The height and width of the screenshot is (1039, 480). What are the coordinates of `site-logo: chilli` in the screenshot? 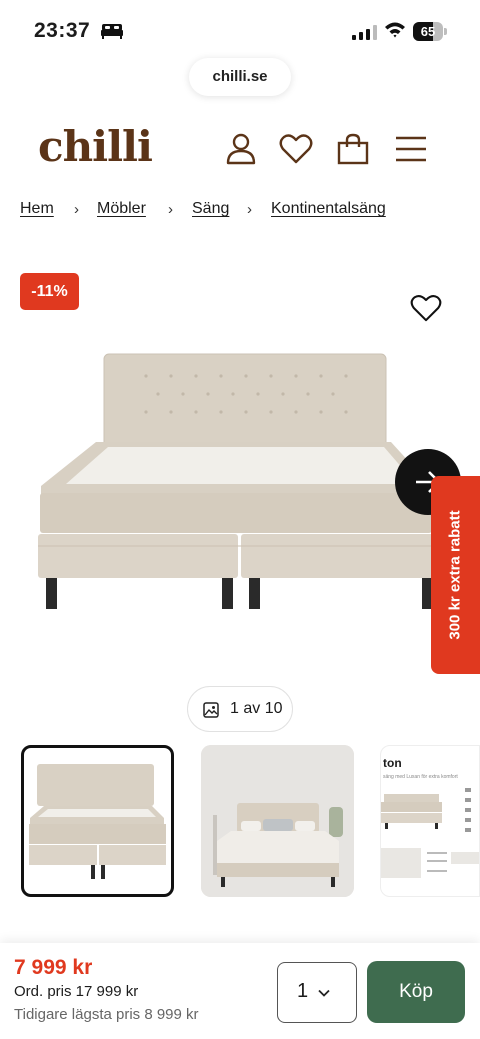 It's located at (95, 146).